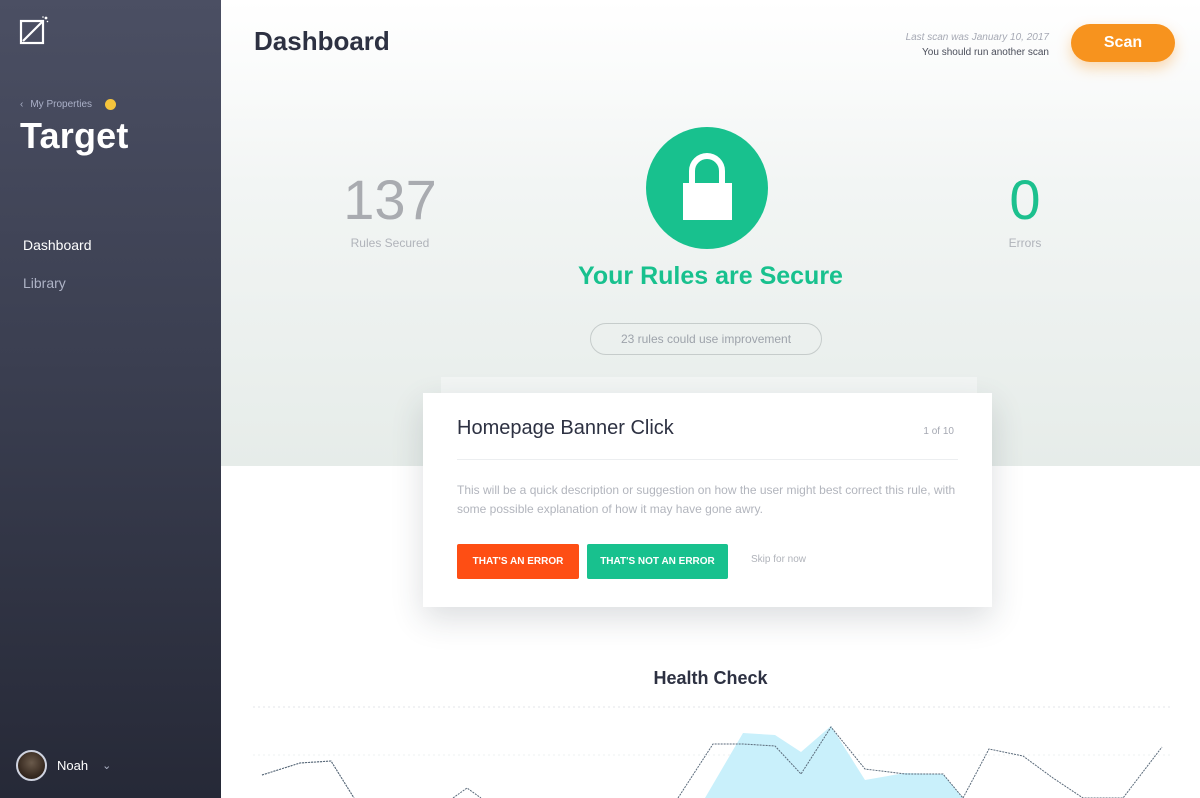  What do you see at coordinates (707, 459) in the screenshot?
I see `card-divider` at bounding box center [707, 459].